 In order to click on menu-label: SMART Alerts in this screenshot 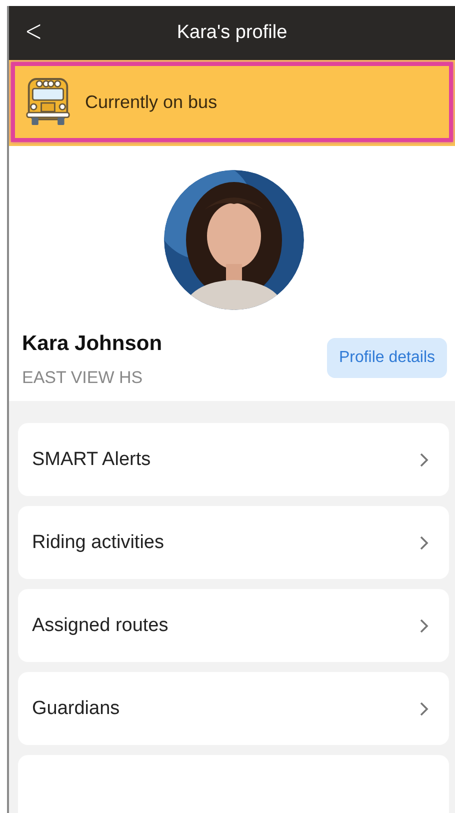, I will do `click(91, 459)`.